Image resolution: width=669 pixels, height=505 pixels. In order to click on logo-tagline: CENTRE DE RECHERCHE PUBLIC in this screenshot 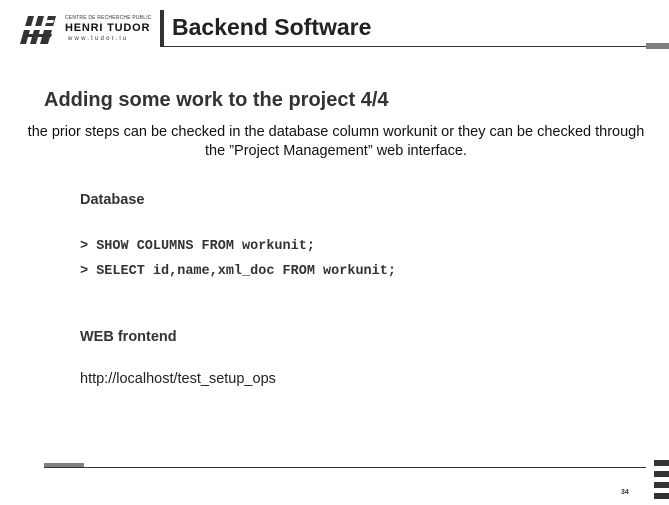, I will do `click(108, 18)`.